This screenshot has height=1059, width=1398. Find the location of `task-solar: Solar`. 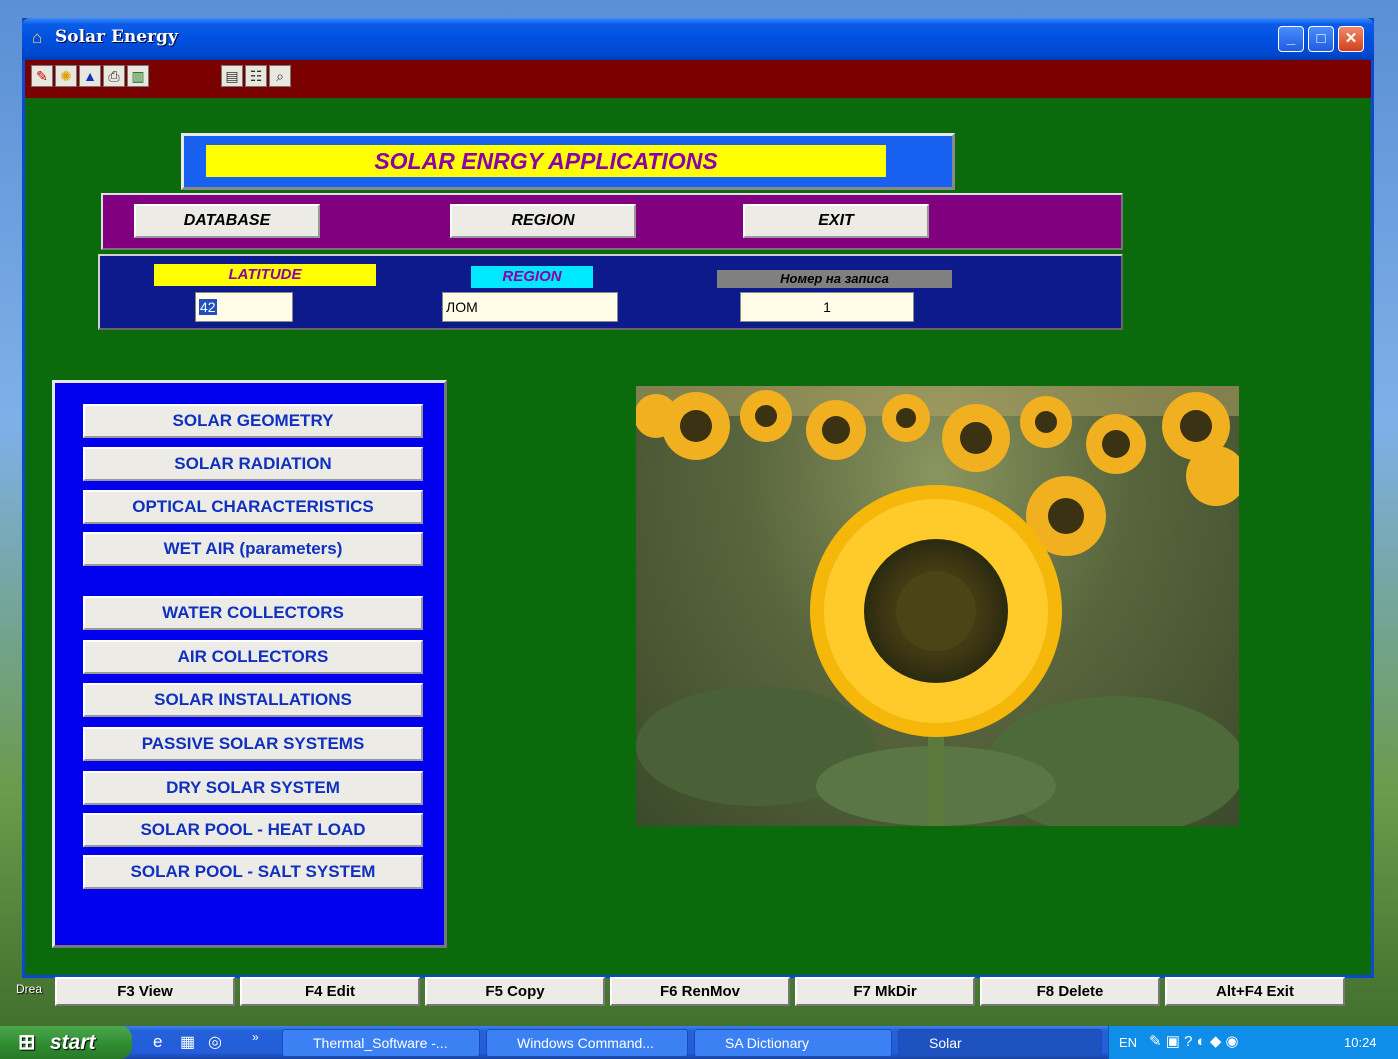

task-solar: Solar is located at coordinates (1000, 1043).